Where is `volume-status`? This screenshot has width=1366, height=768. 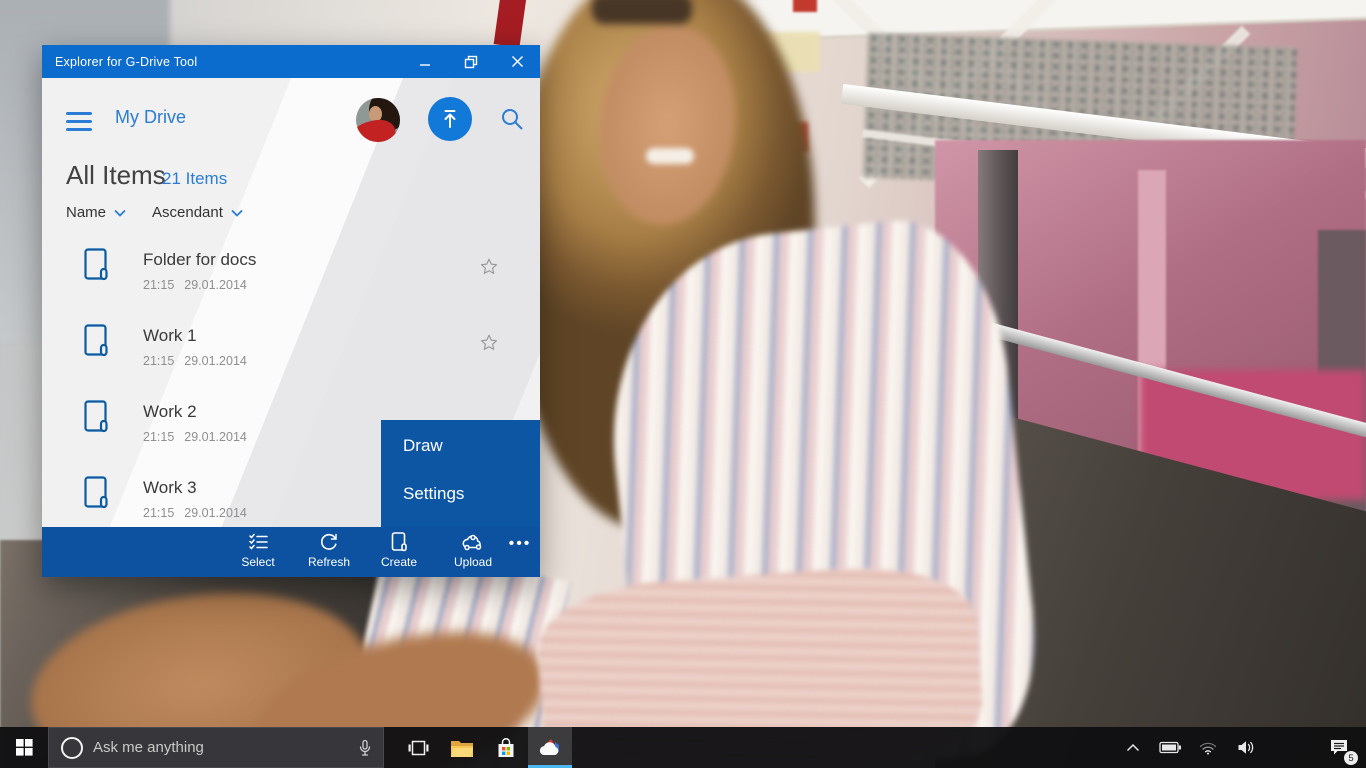 volume-status is located at coordinates (1246, 747).